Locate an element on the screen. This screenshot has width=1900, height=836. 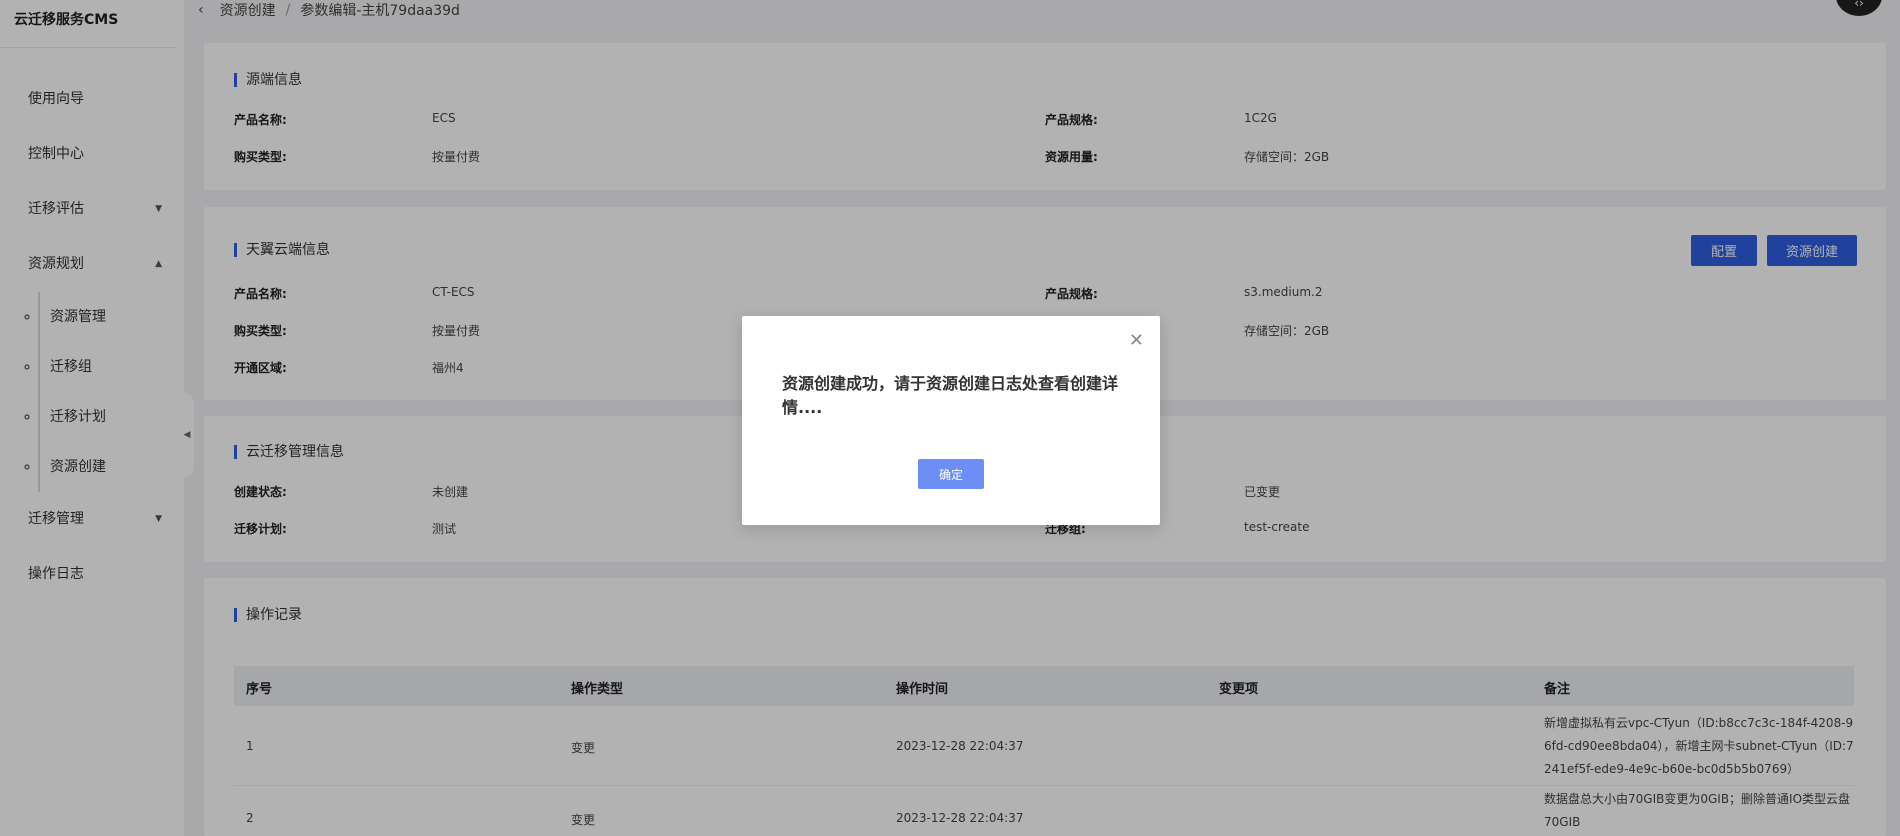
success-dialog: ✕ 资源创建成功，请于资源创建日志处查看创建详情.... 确定 is located at coordinates (951, 420).